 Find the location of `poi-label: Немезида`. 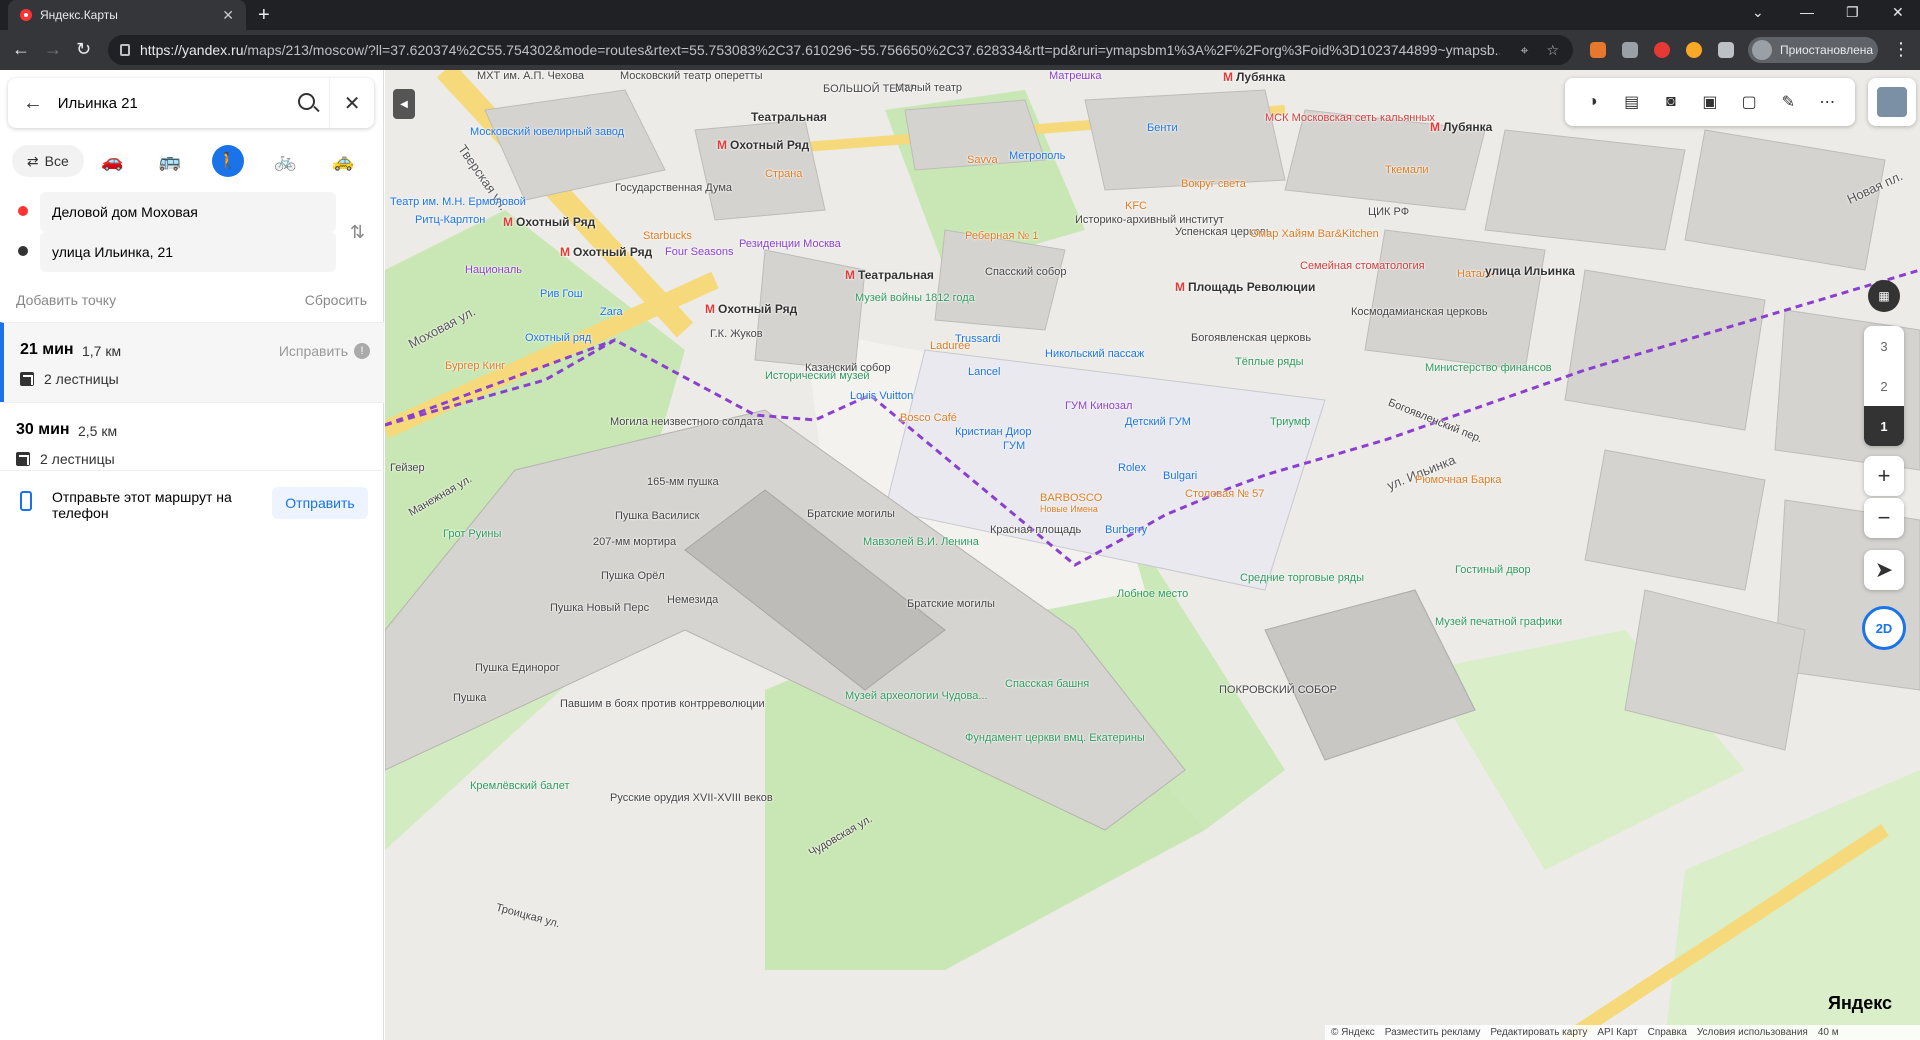

poi-label: Немезида is located at coordinates (692, 600).